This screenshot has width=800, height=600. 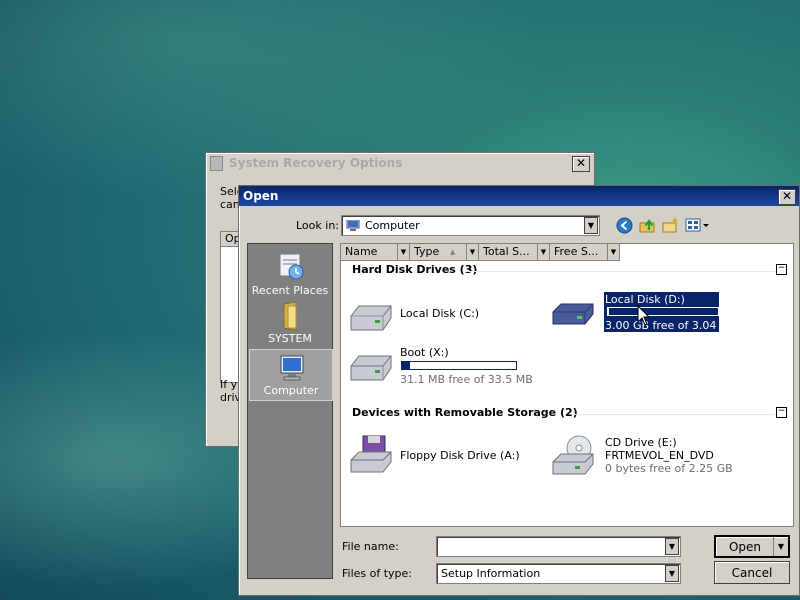 I want to click on recent-places-icon, so click(x=290, y=267).